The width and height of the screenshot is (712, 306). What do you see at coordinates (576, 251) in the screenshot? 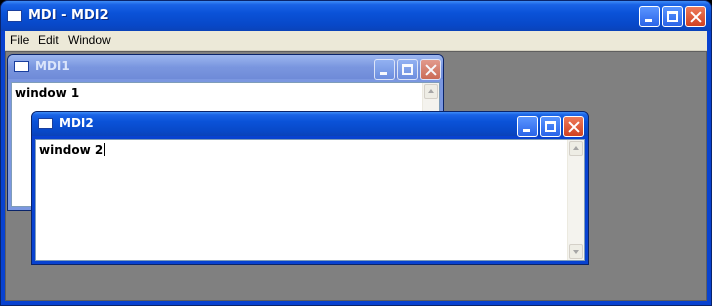
I see `scroll-down-arrow-icon` at bounding box center [576, 251].